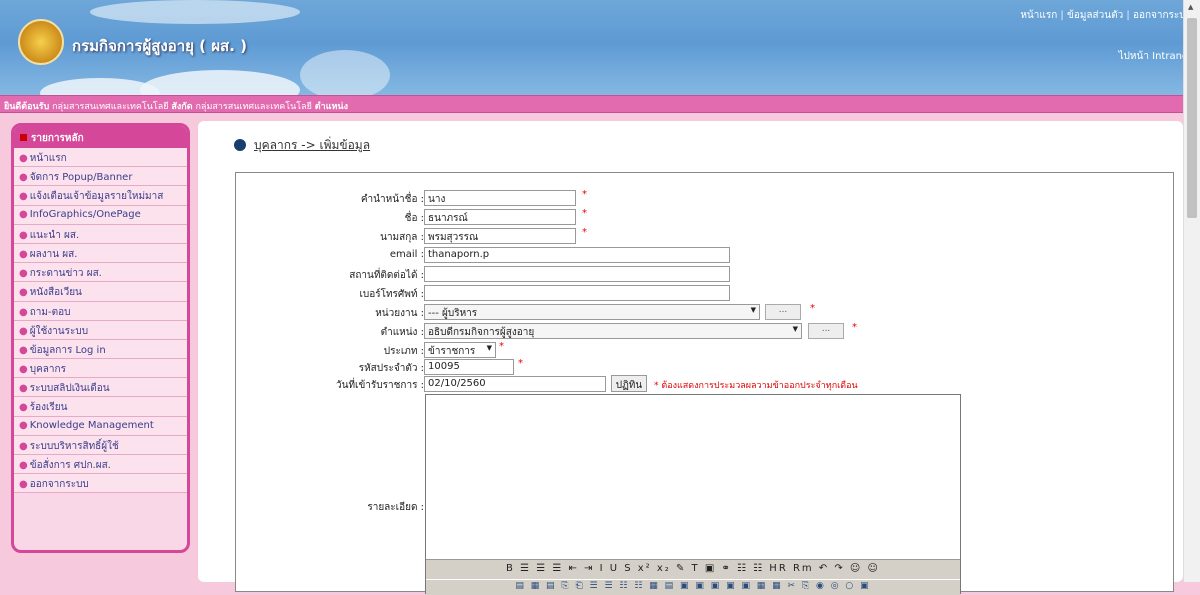  I want to click on address-label: สถานที่ติดต่อได้ :, so click(386, 275).